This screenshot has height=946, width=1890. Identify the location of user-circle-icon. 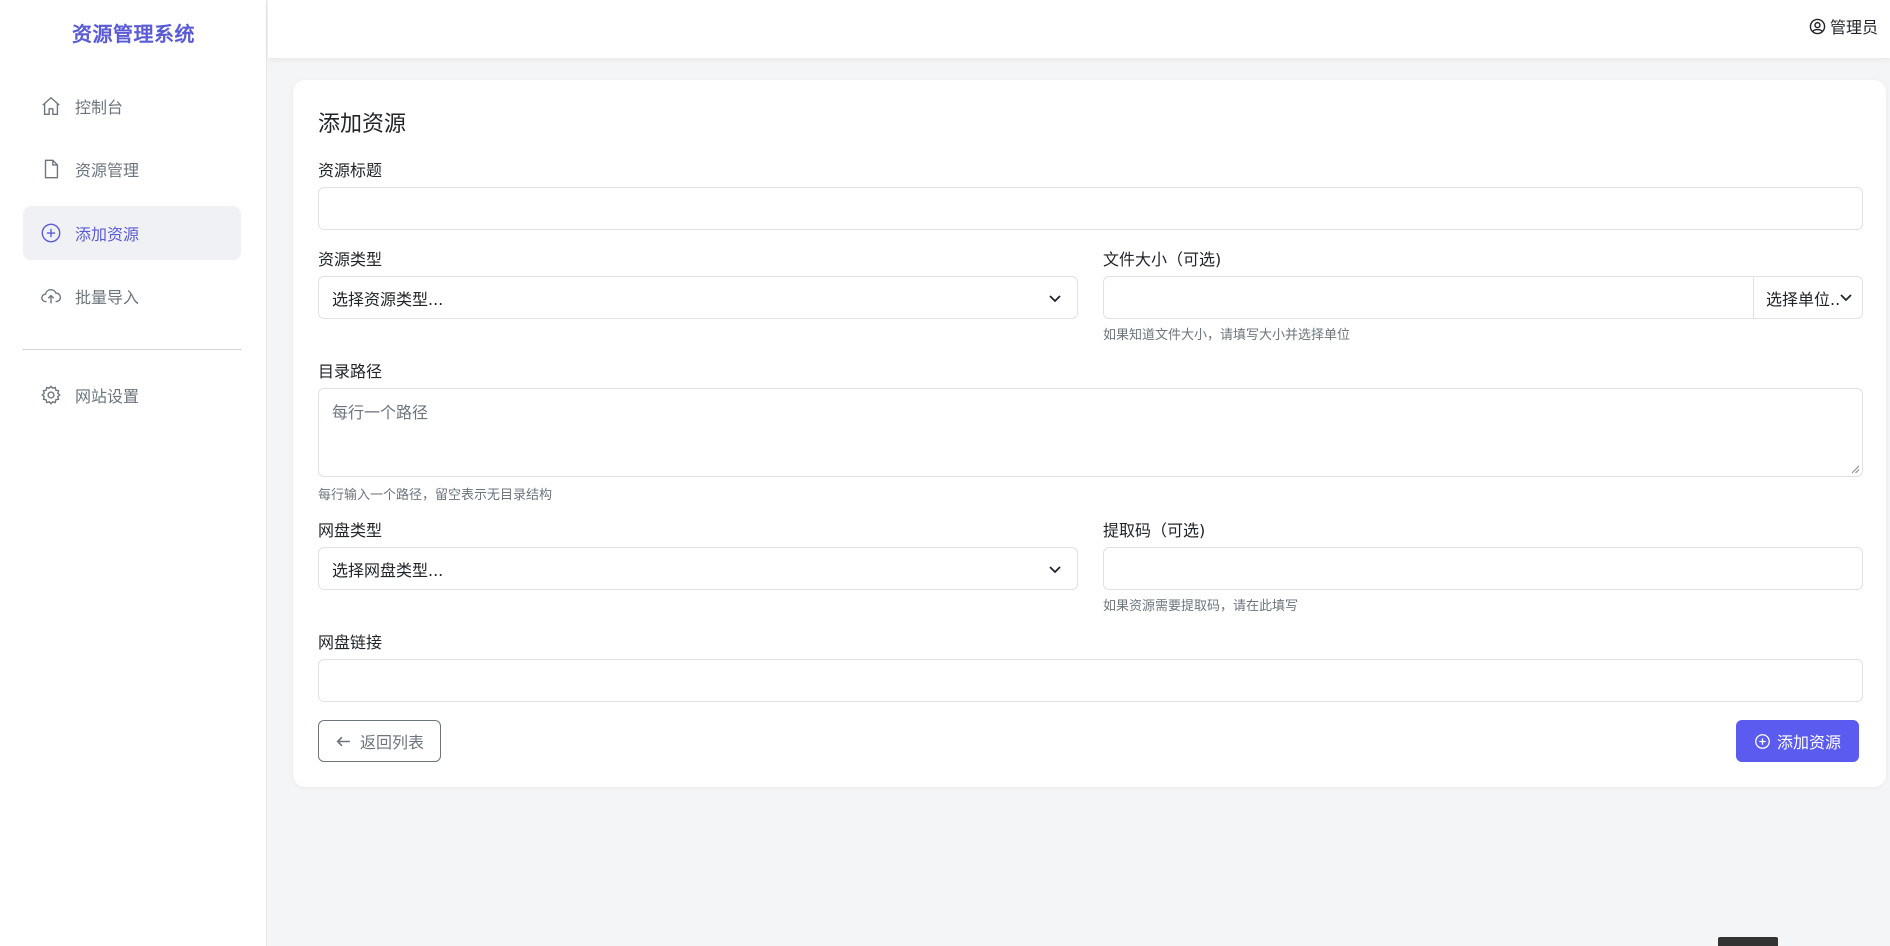
(1817, 26).